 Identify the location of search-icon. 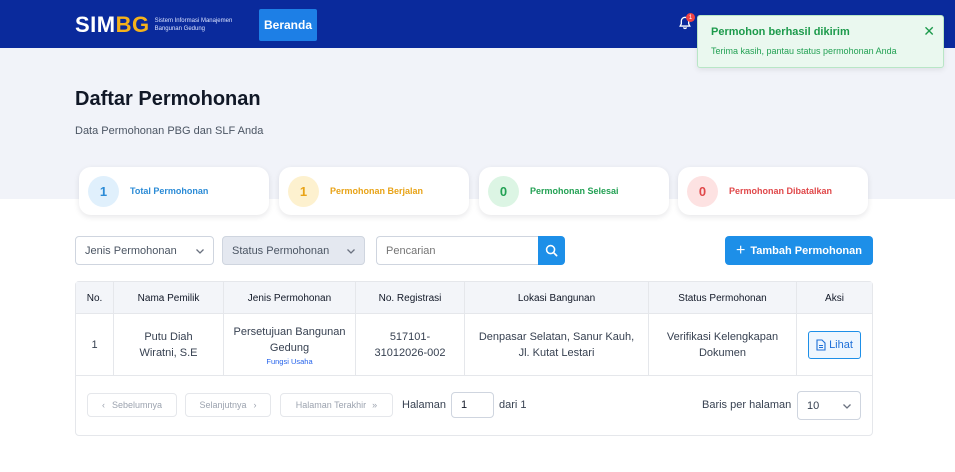
(551, 250).